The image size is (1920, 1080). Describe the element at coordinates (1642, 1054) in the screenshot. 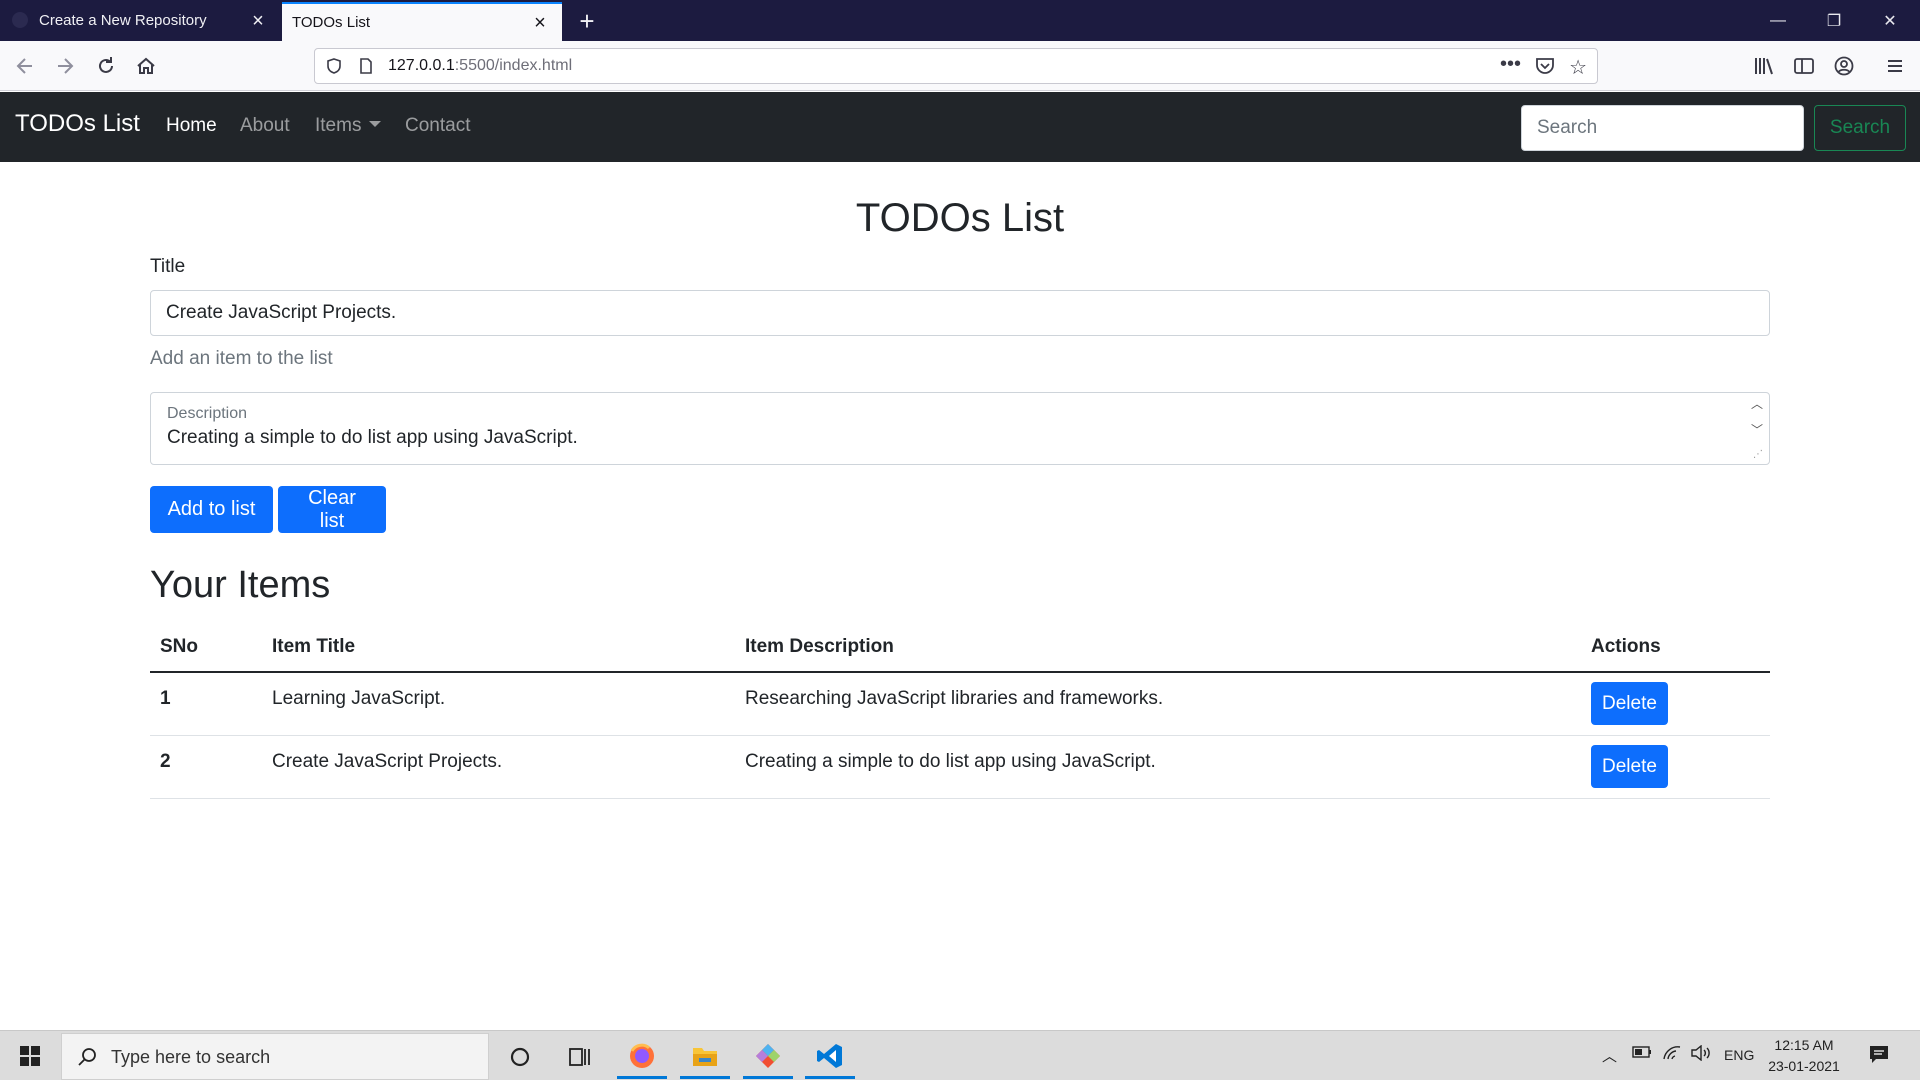

I see `battery-icon` at that location.